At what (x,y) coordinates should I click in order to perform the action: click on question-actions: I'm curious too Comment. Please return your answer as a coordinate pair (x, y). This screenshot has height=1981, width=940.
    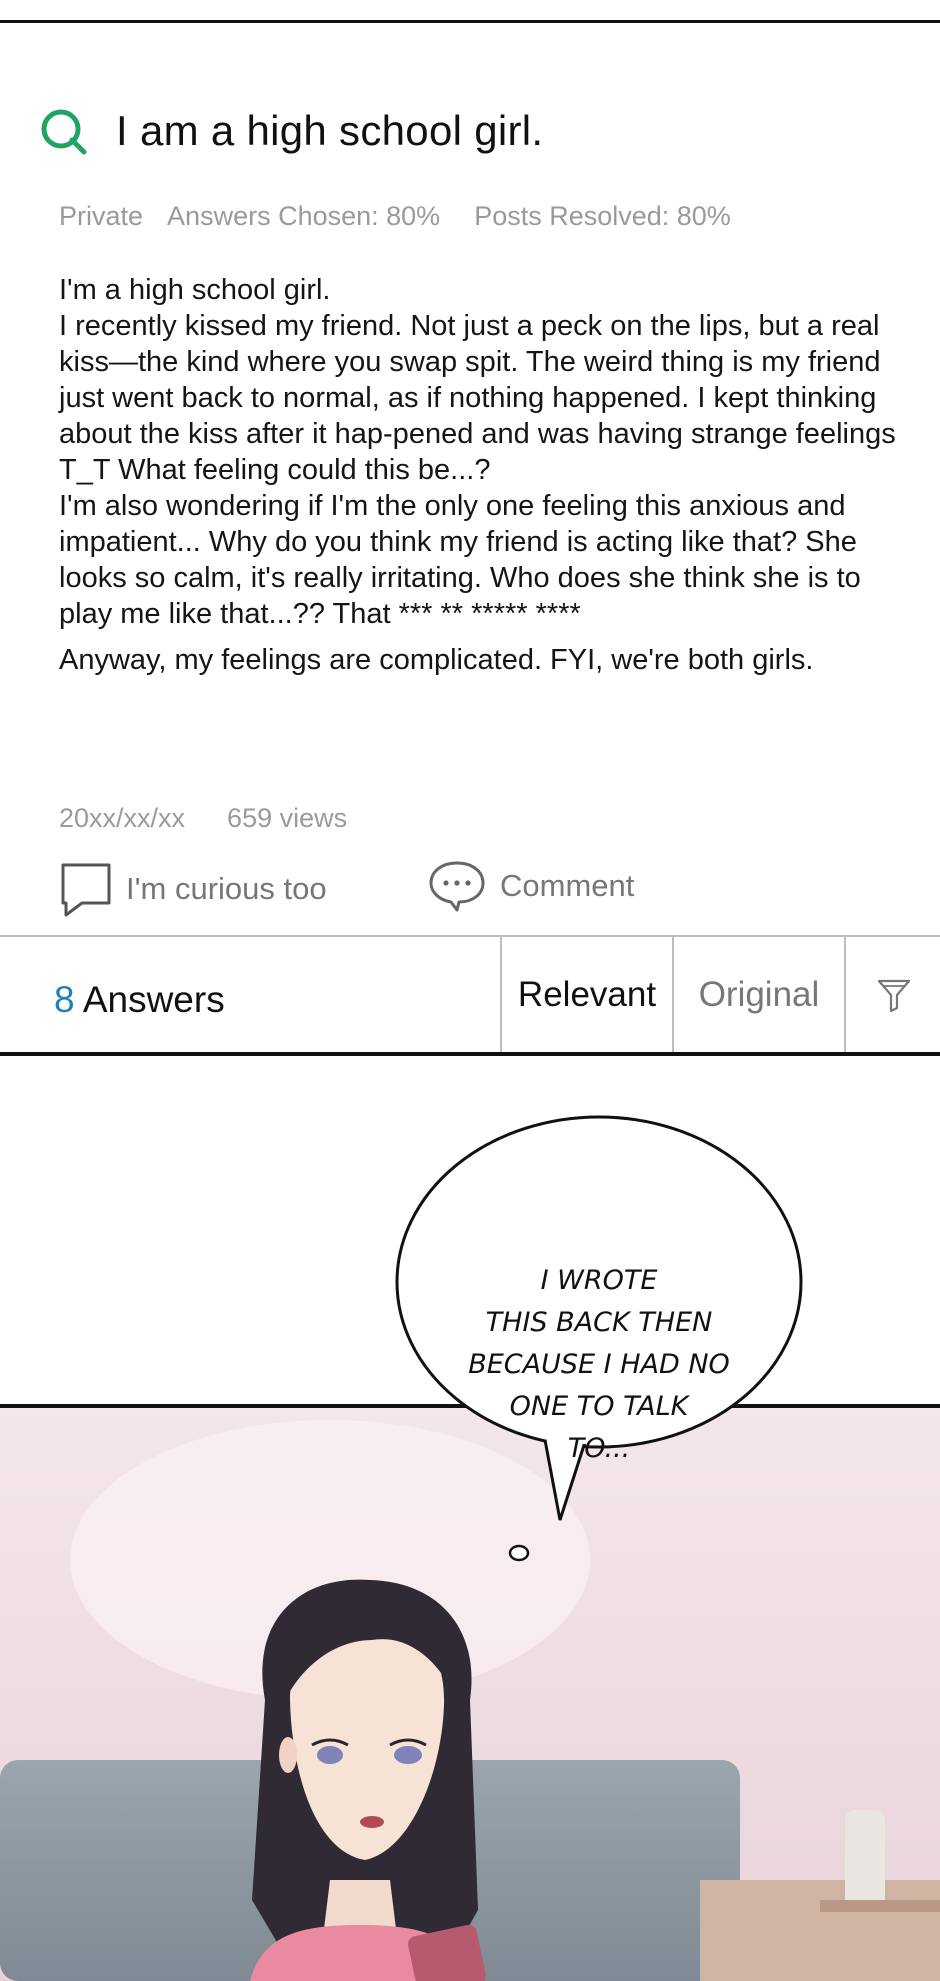
    Looking at the image, I should click on (460, 890).